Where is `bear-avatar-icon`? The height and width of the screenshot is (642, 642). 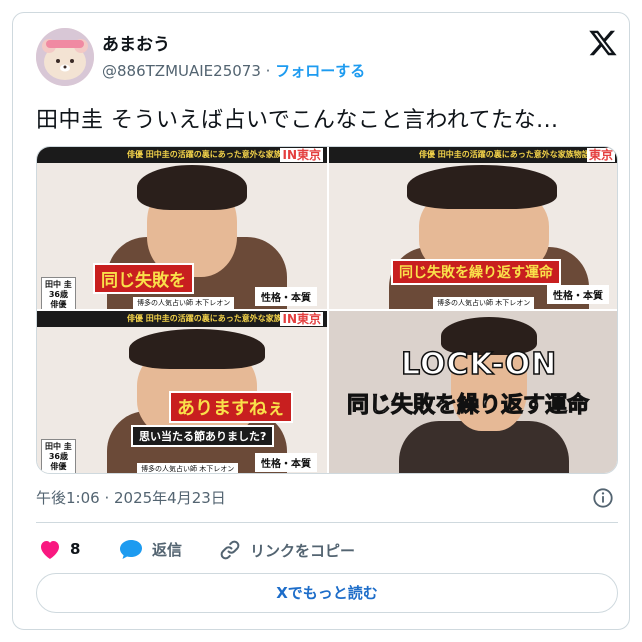 bear-avatar-icon is located at coordinates (65, 57).